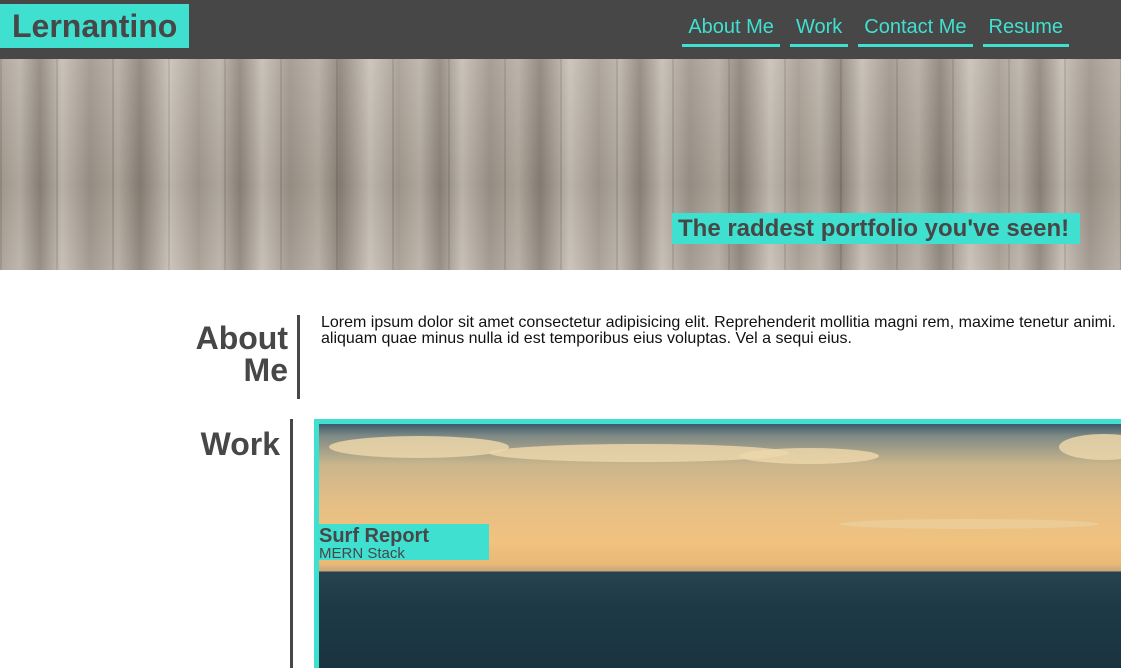 The image size is (1121, 668). I want to click on work-title: Work, so click(240, 444).